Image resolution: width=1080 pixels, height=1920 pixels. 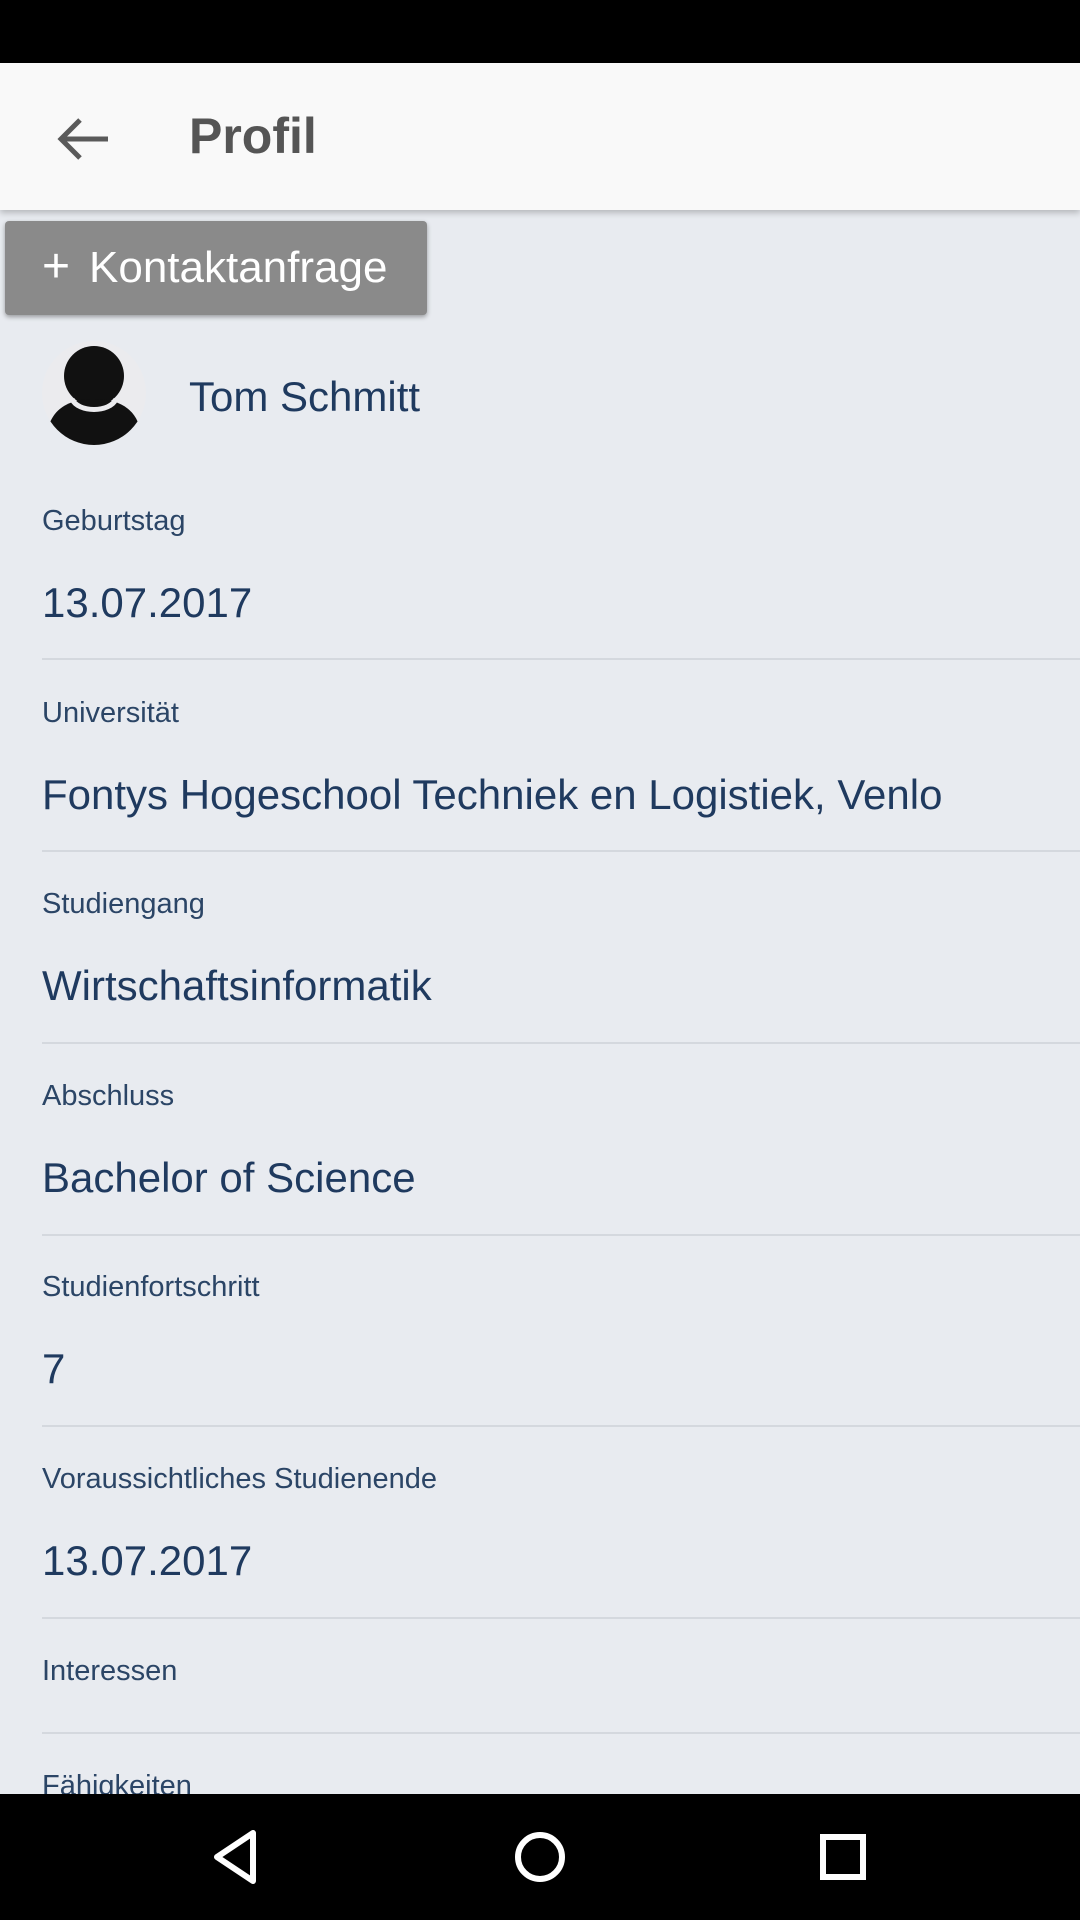 What do you see at coordinates (239, 1479) in the screenshot?
I see `field-label: Voraussichtliches Studienende` at bounding box center [239, 1479].